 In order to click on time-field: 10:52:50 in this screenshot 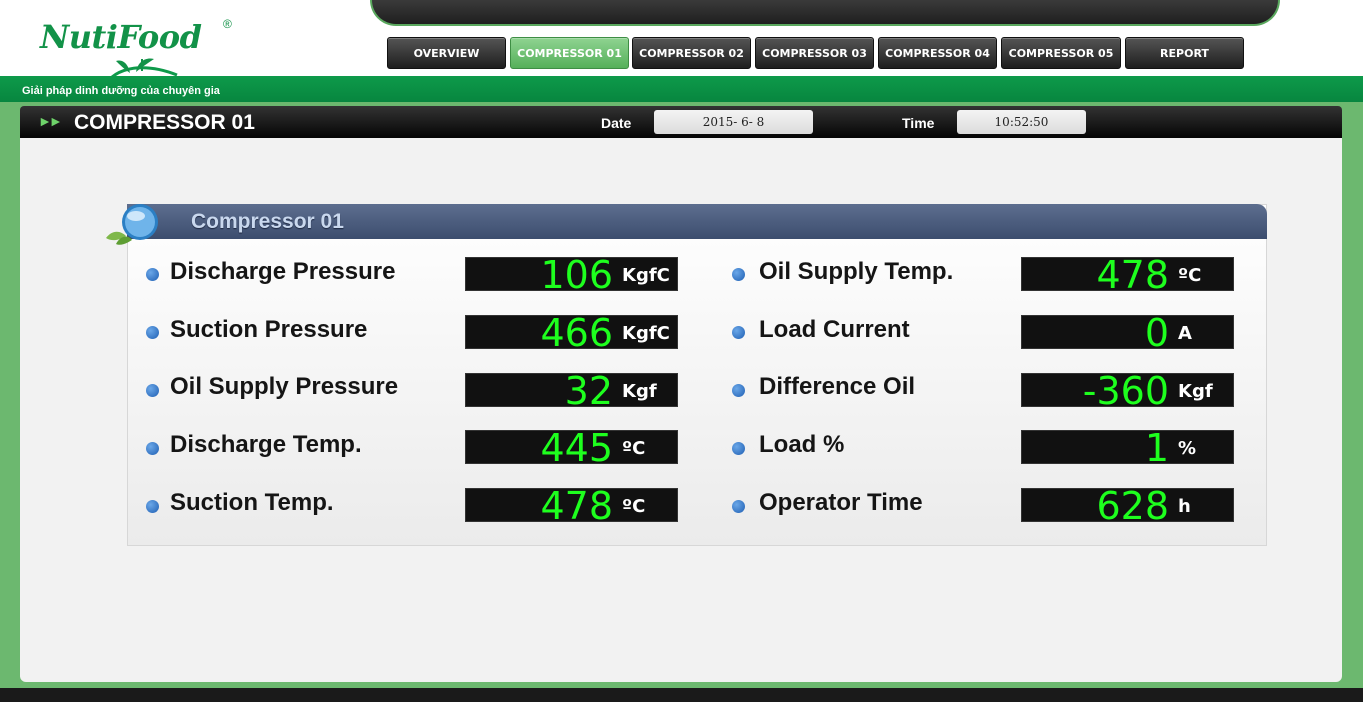, I will do `click(1021, 122)`.